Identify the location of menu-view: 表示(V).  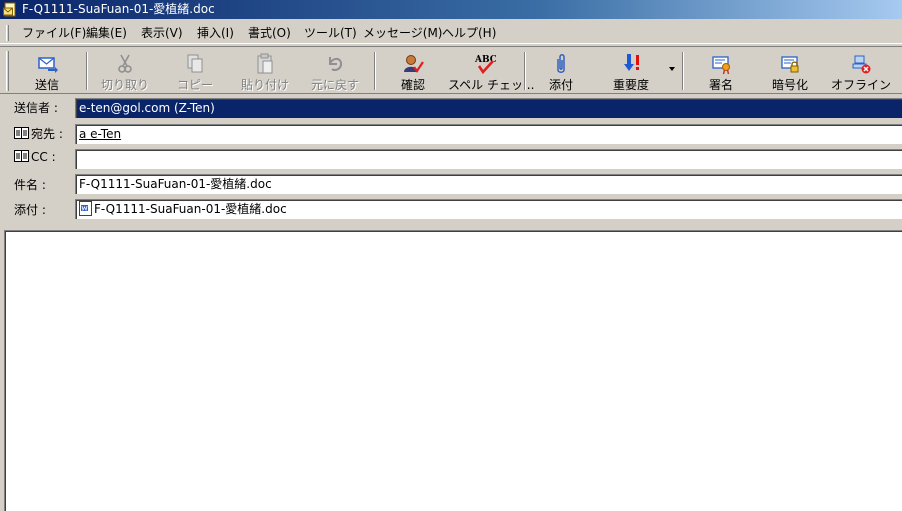
(162, 33).